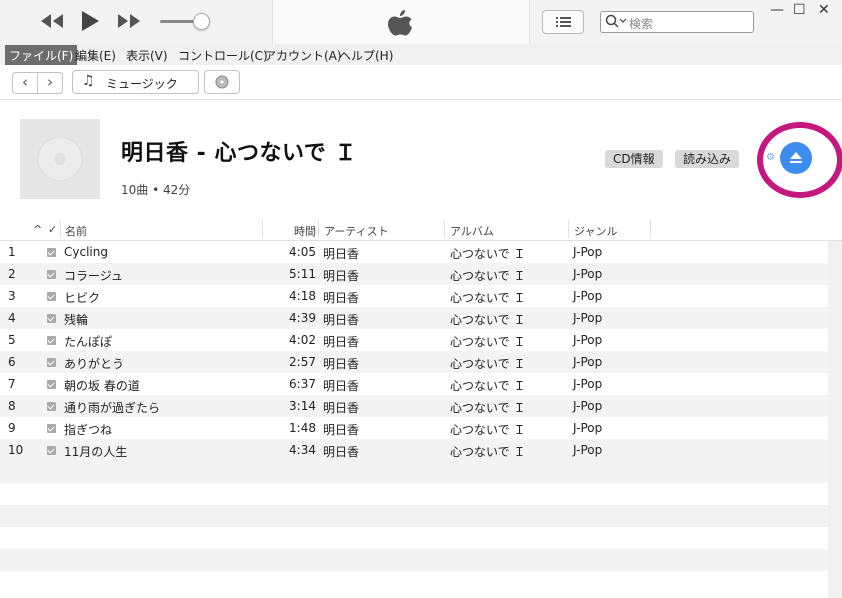 The height and width of the screenshot is (598, 842). I want to click on column-artist: アーティスト, so click(356, 231).